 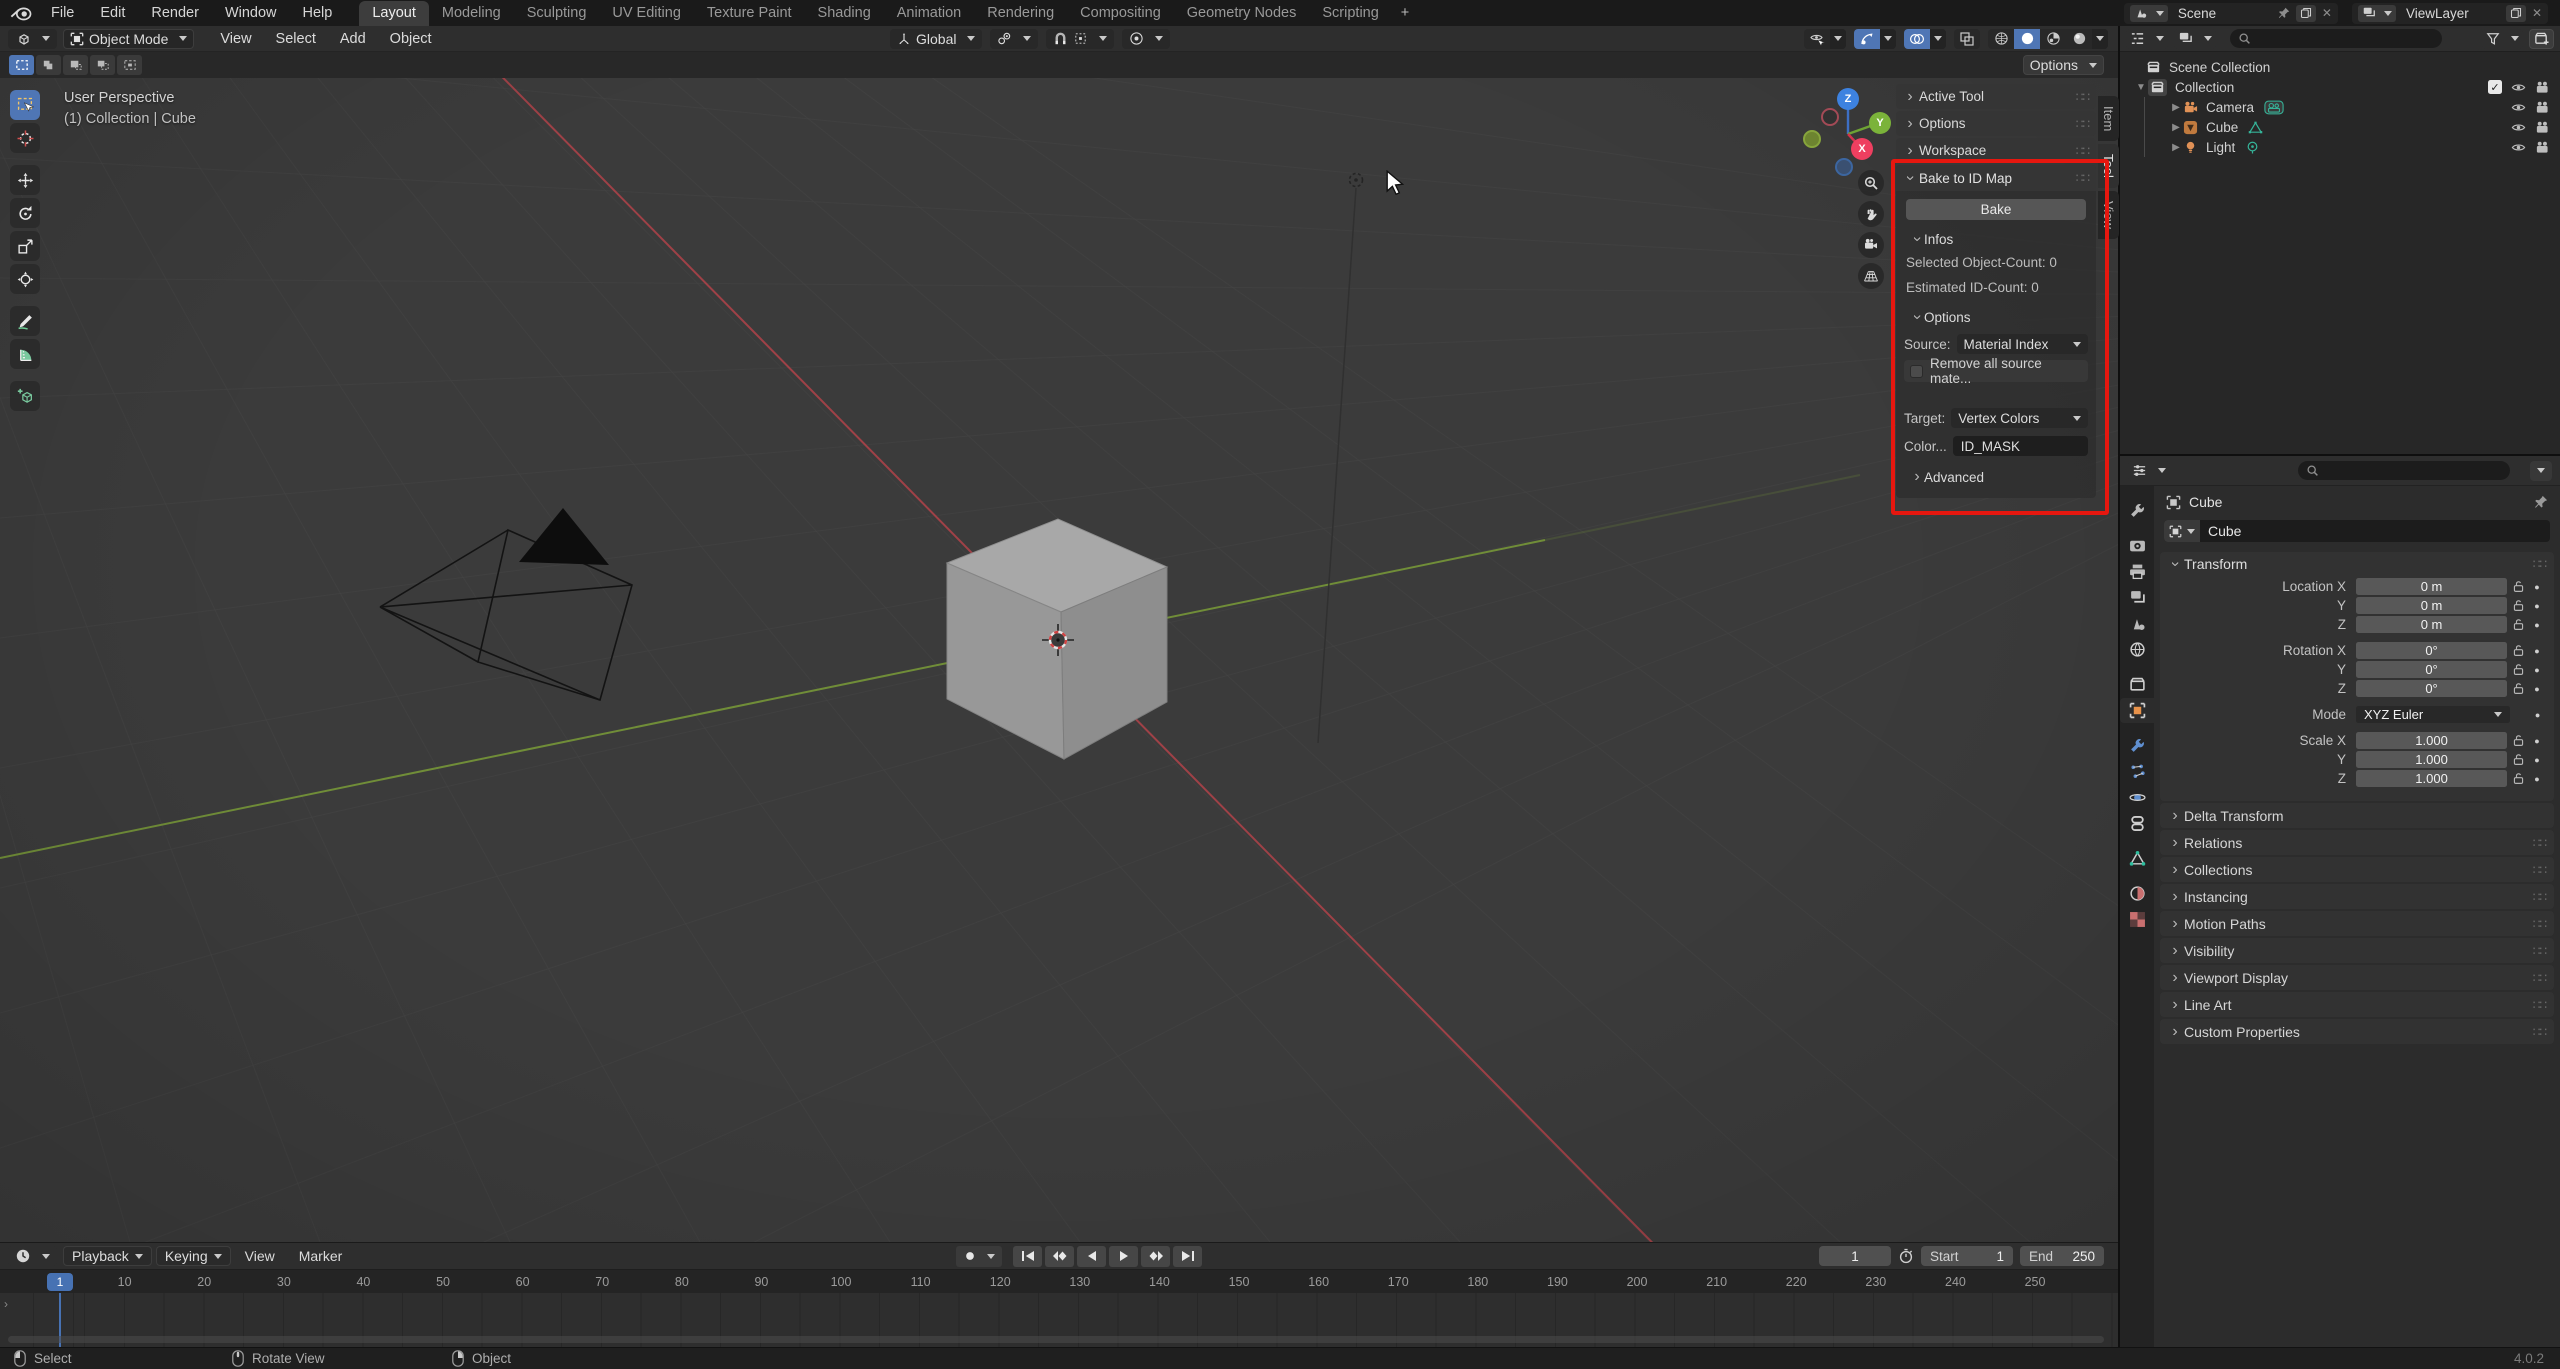 What do you see at coordinates (1996, 209) in the screenshot?
I see `bake-button: Bake` at bounding box center [1996, 209].